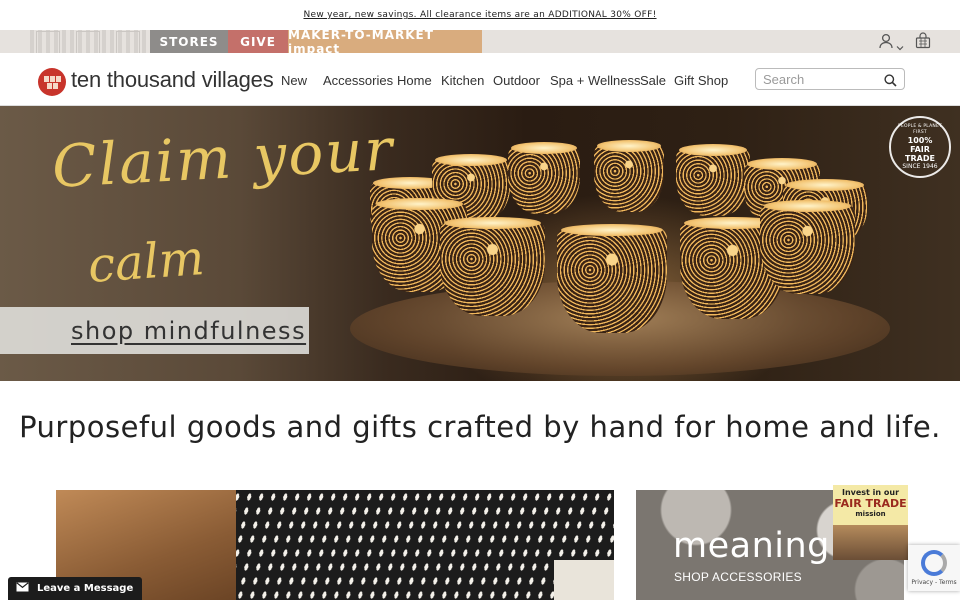 This screenshot has height=600, width=960. I want to click on hero-headline: Claim your, so click(223, 158).